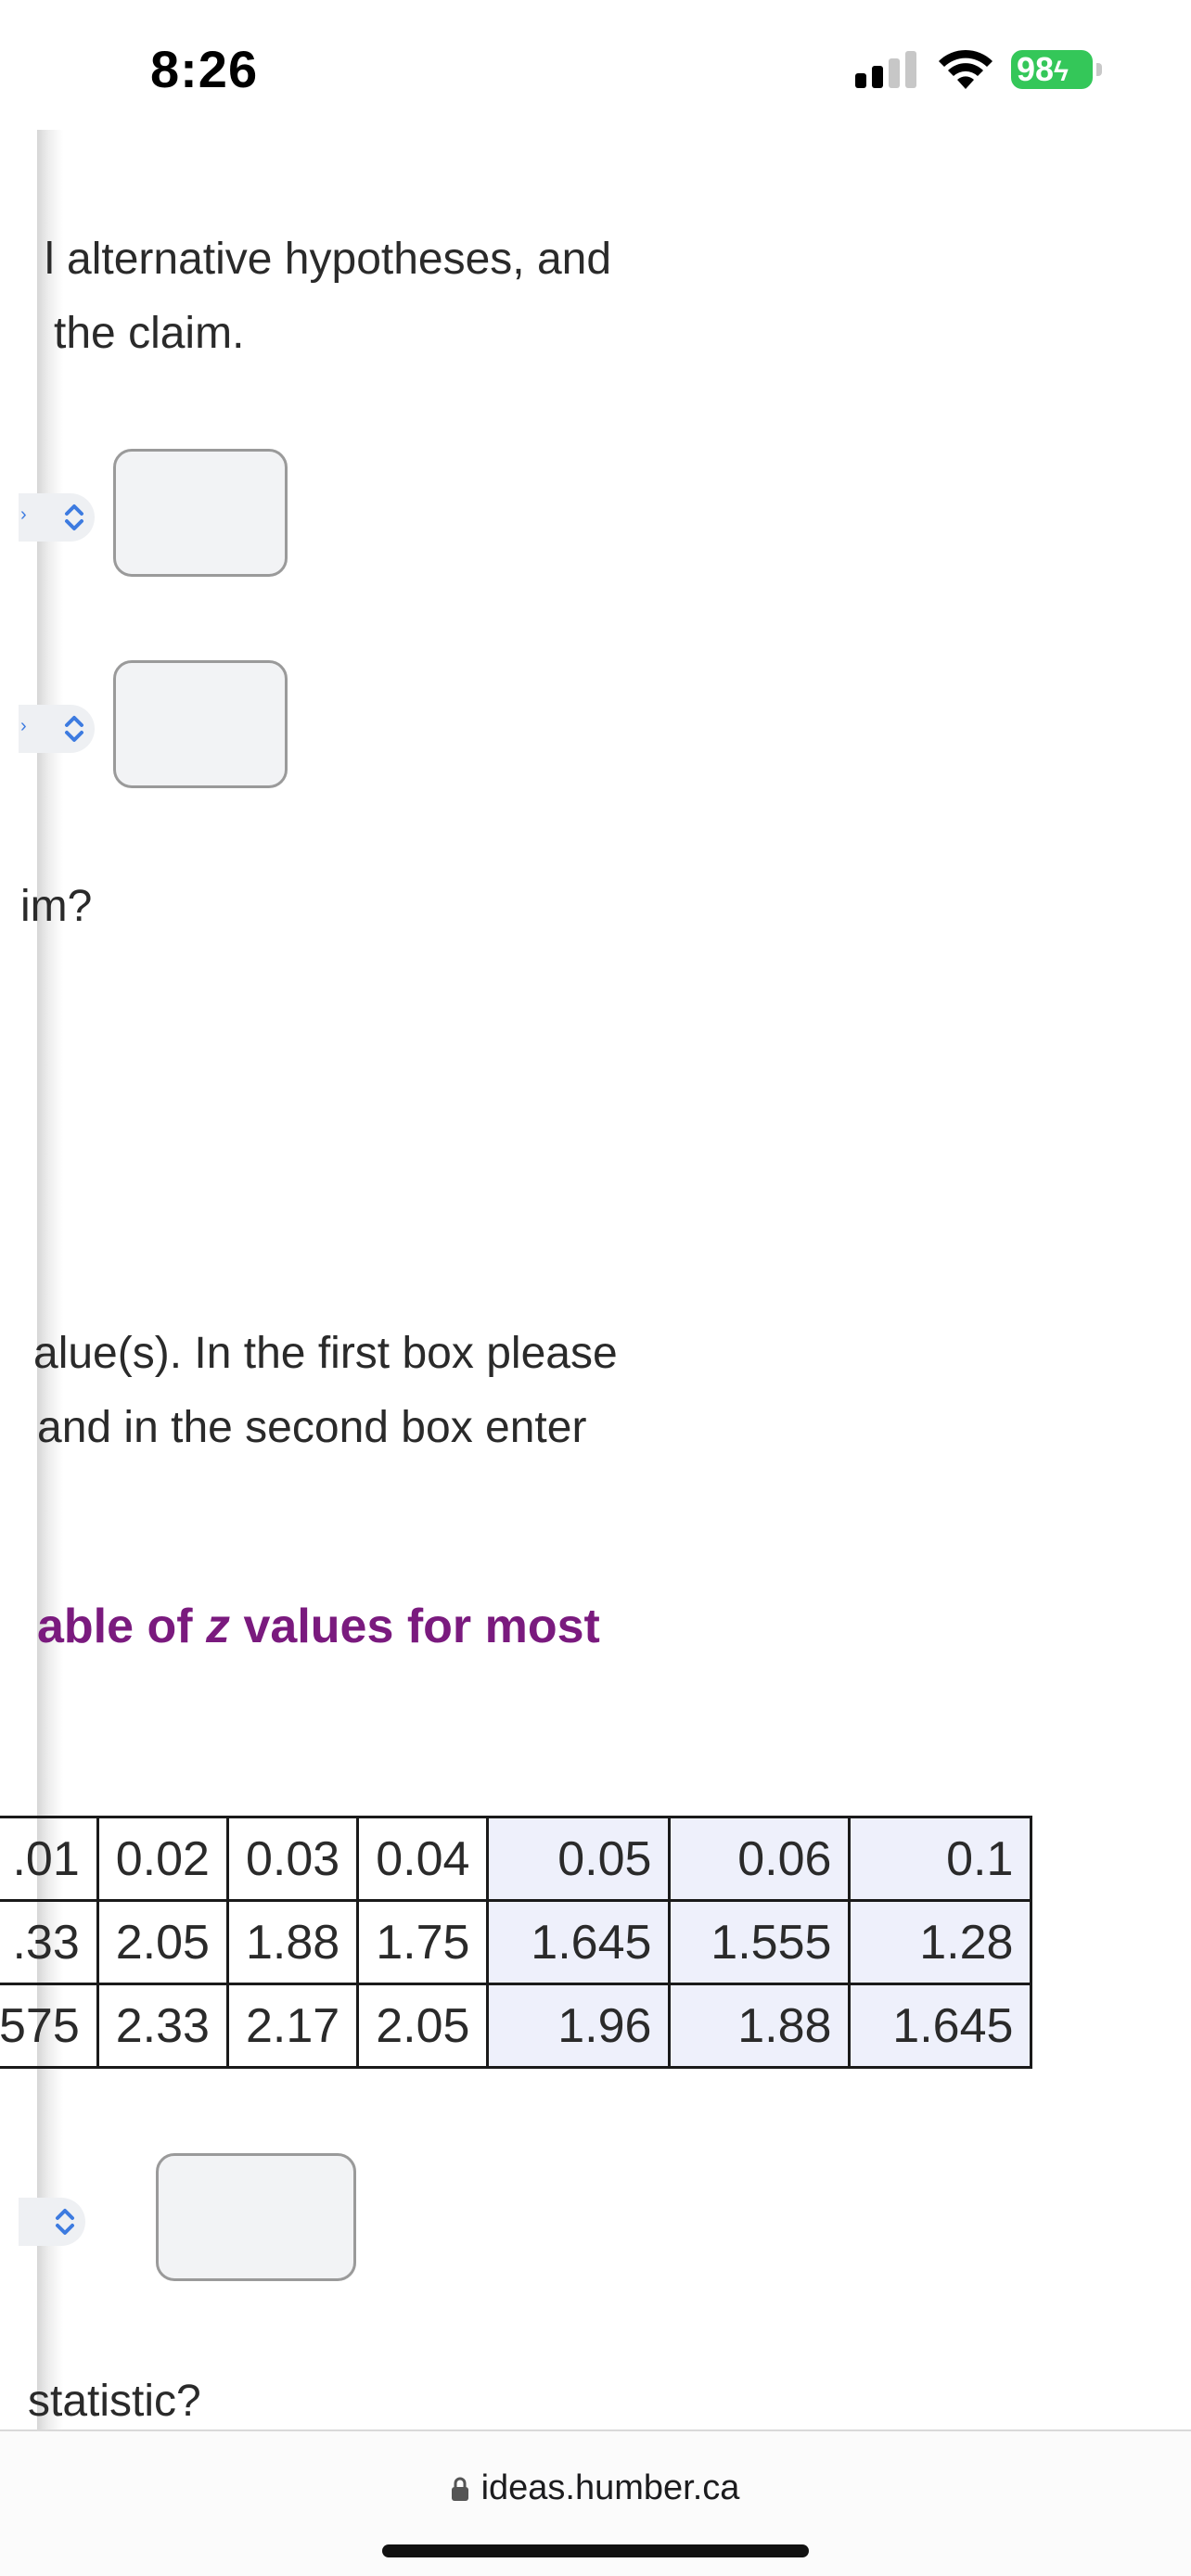 The width and height of the screenshot is (1191, 2576). I want to click on cellular-signal-icon, so click(885, 69).